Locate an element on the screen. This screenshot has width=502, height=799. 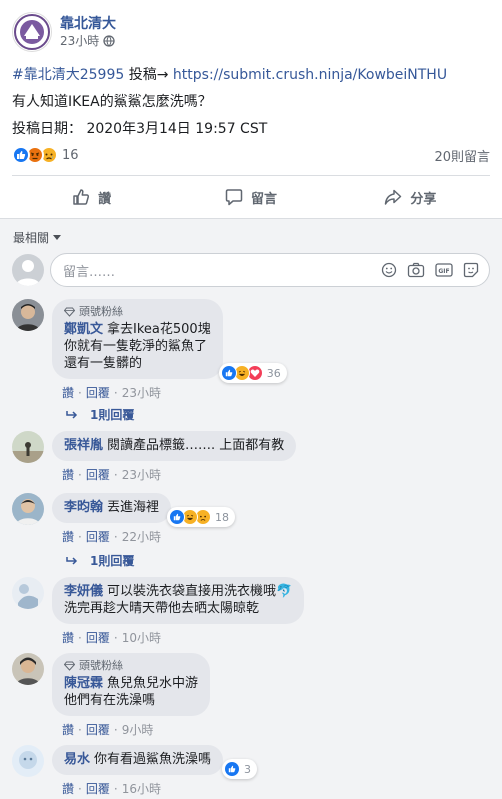
comment-bubble-icon is located at coordinates (234, 197).